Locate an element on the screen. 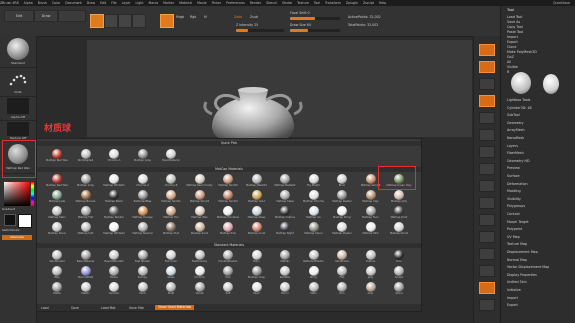 The width and height of the screenshot is (575, 323). material-swatch: Jelly is located at coordinates (371, 273).